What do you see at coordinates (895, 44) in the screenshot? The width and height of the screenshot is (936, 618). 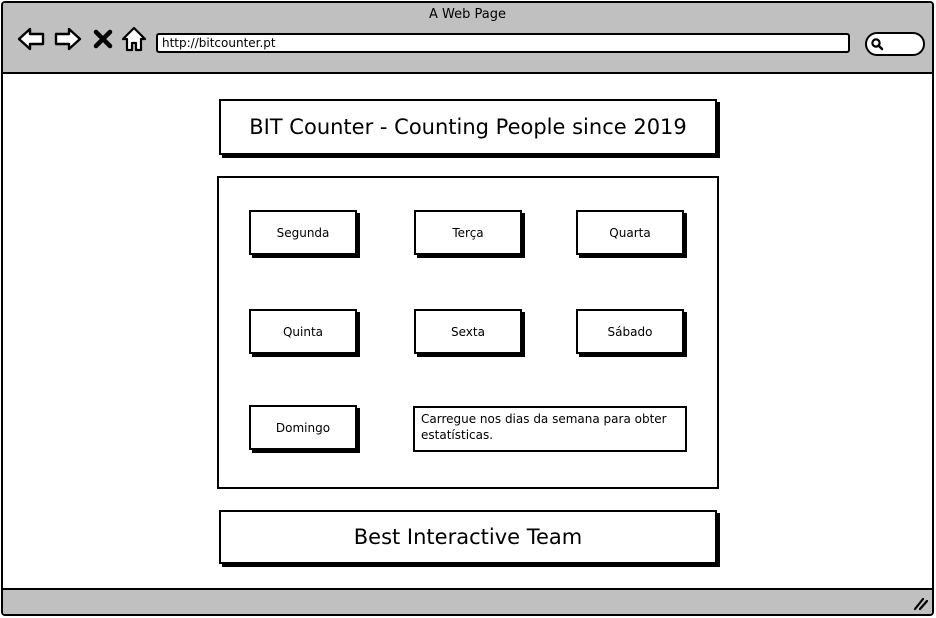 I see `search-input` at bounding box center [895, 44].